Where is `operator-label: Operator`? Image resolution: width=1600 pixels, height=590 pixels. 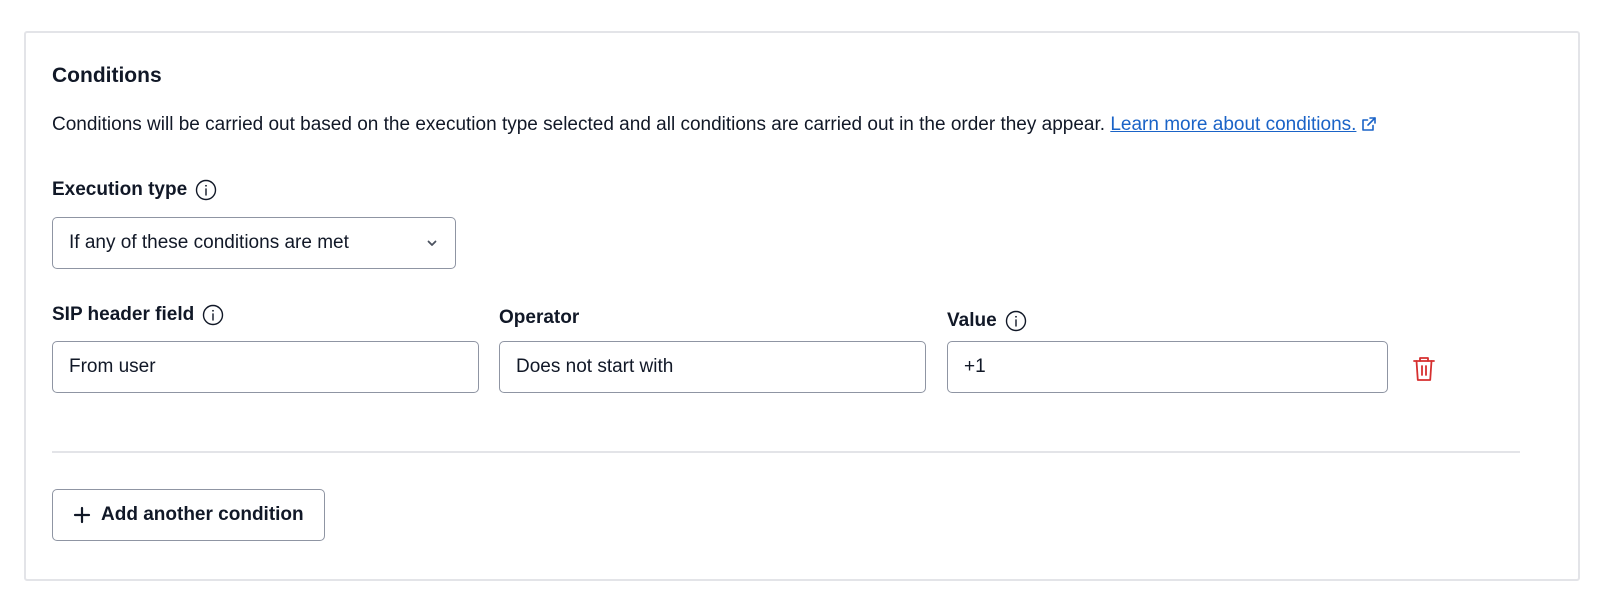
operator-label: Operator is located at coordinates (539, 317).